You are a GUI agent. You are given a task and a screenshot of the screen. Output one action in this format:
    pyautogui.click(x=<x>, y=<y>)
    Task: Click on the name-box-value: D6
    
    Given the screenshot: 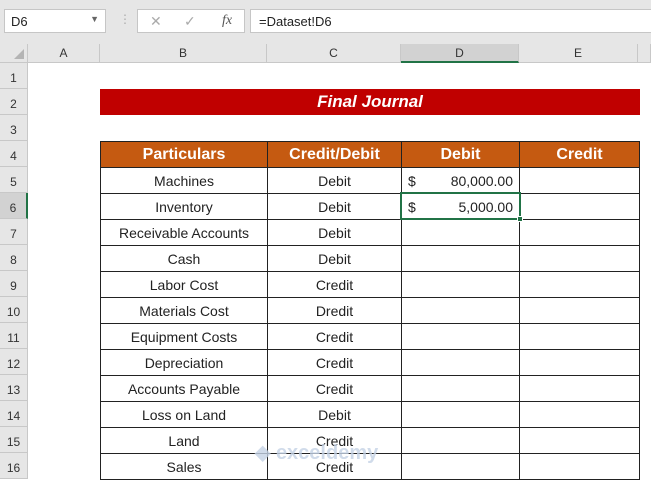 What is the action you would take?
    pyautogui.click(x=19, y=21)
    